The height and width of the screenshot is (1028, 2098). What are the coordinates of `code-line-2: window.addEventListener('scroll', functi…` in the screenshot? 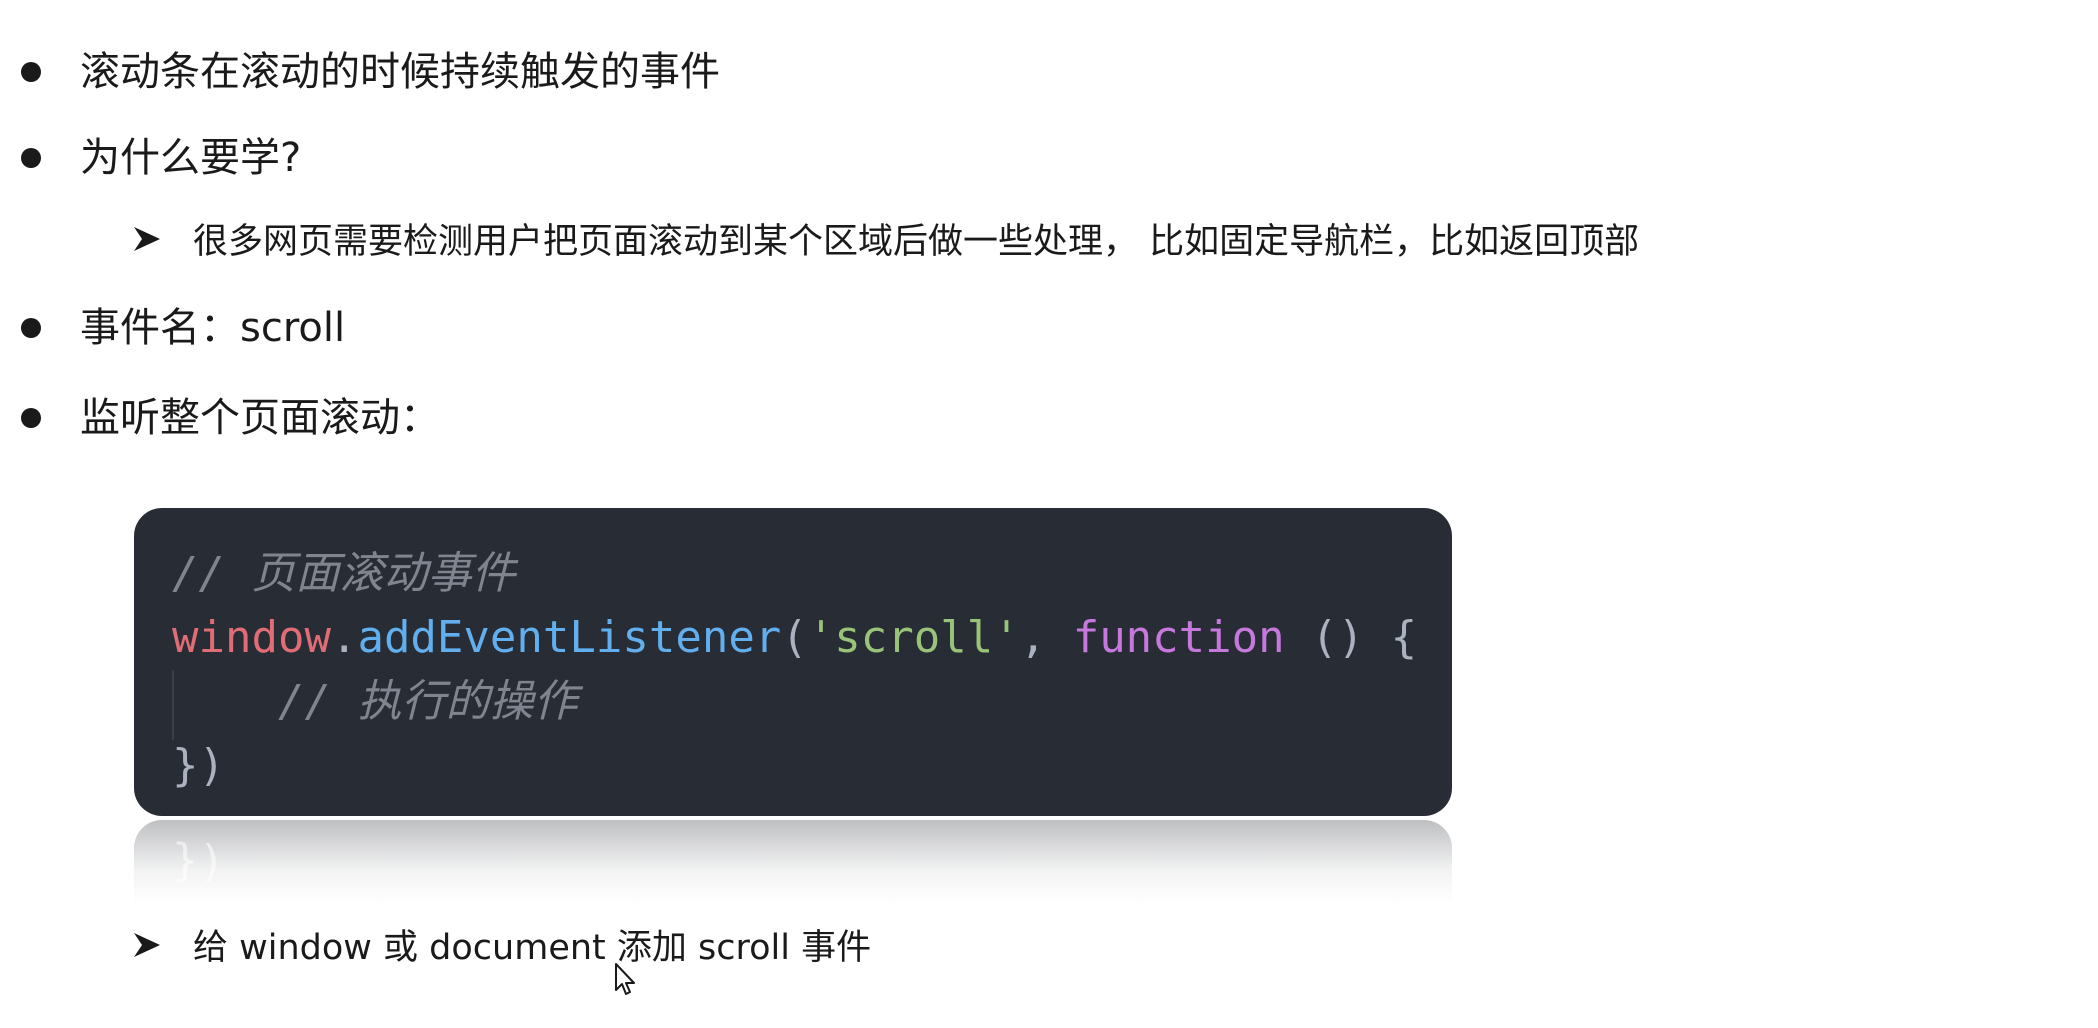 It's located at (812, 638).